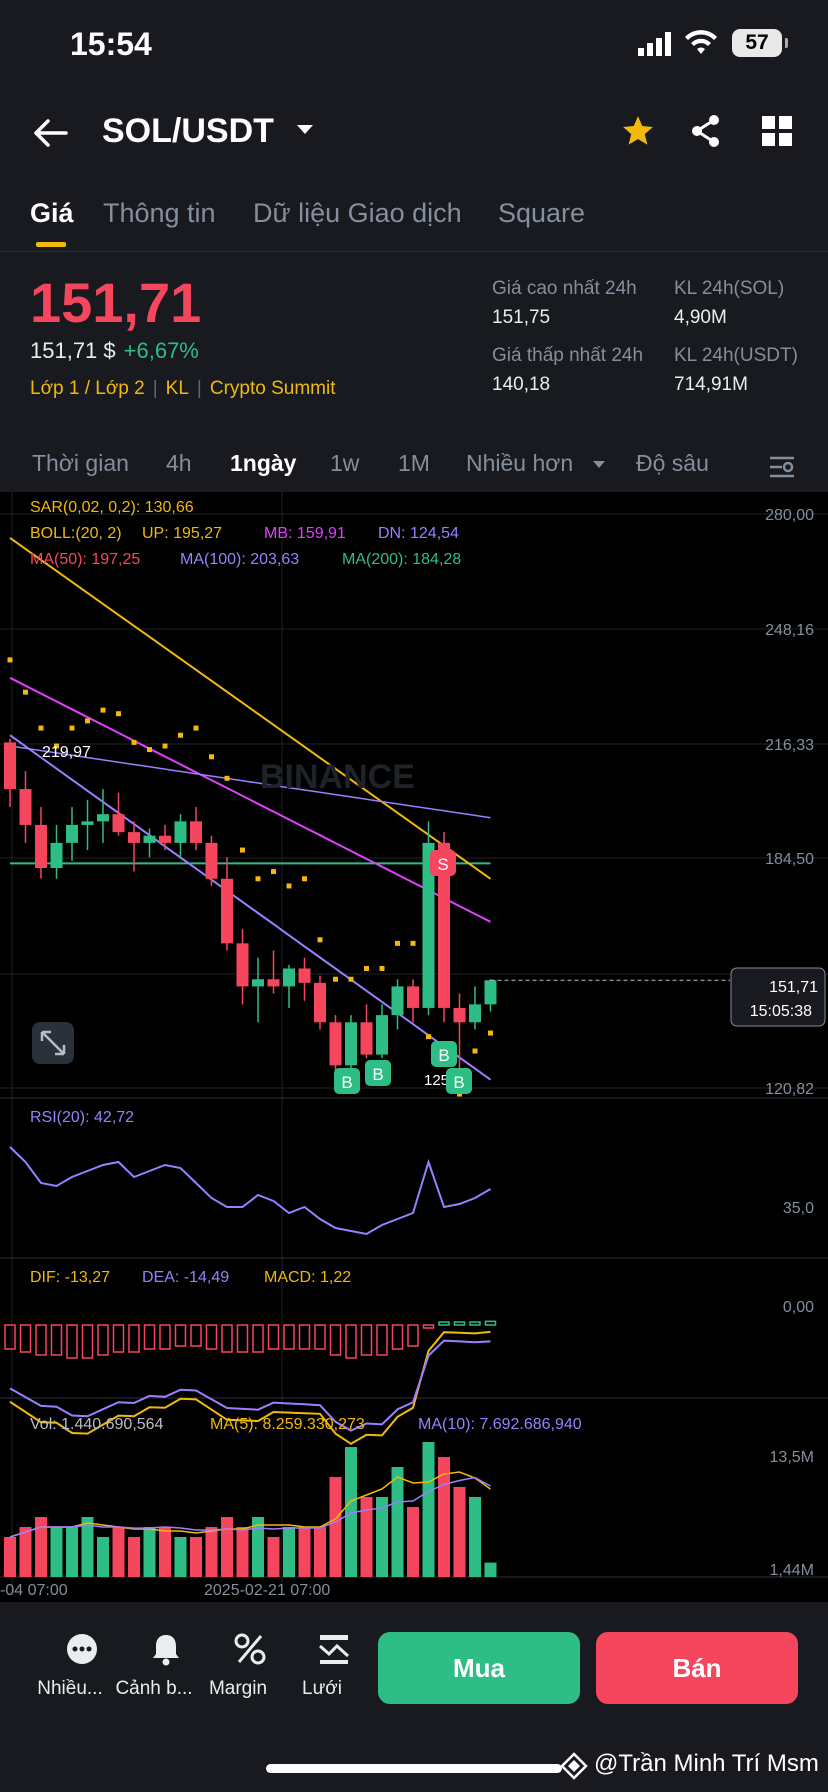 This screenshot has height=1792, width=828. What do you see at coordinates (568, 355) in the screenshot?
I see `stat-low-label: Giá thấp nhất 24h` at bounding box center [568, 355].